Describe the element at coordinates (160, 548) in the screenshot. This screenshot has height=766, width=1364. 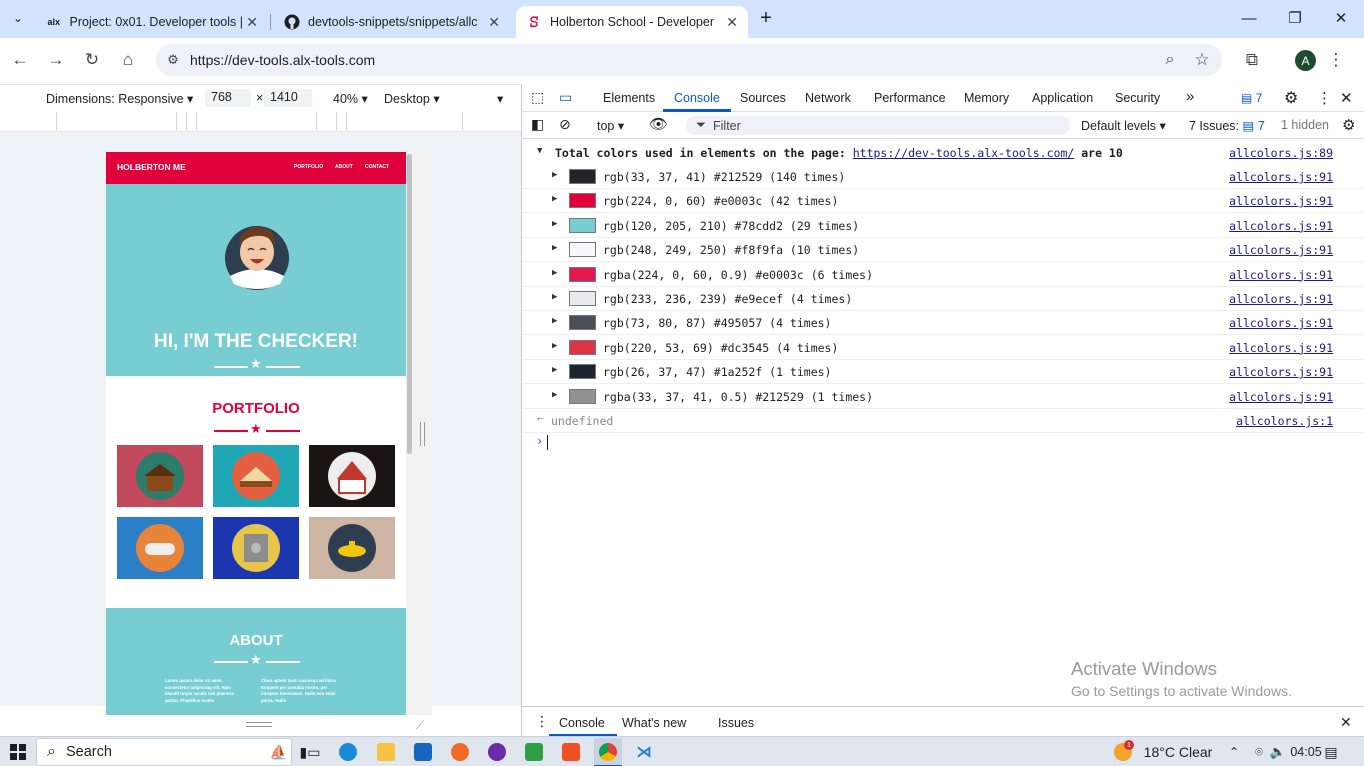
I see `portfolio-tile-gamepad` at that location.